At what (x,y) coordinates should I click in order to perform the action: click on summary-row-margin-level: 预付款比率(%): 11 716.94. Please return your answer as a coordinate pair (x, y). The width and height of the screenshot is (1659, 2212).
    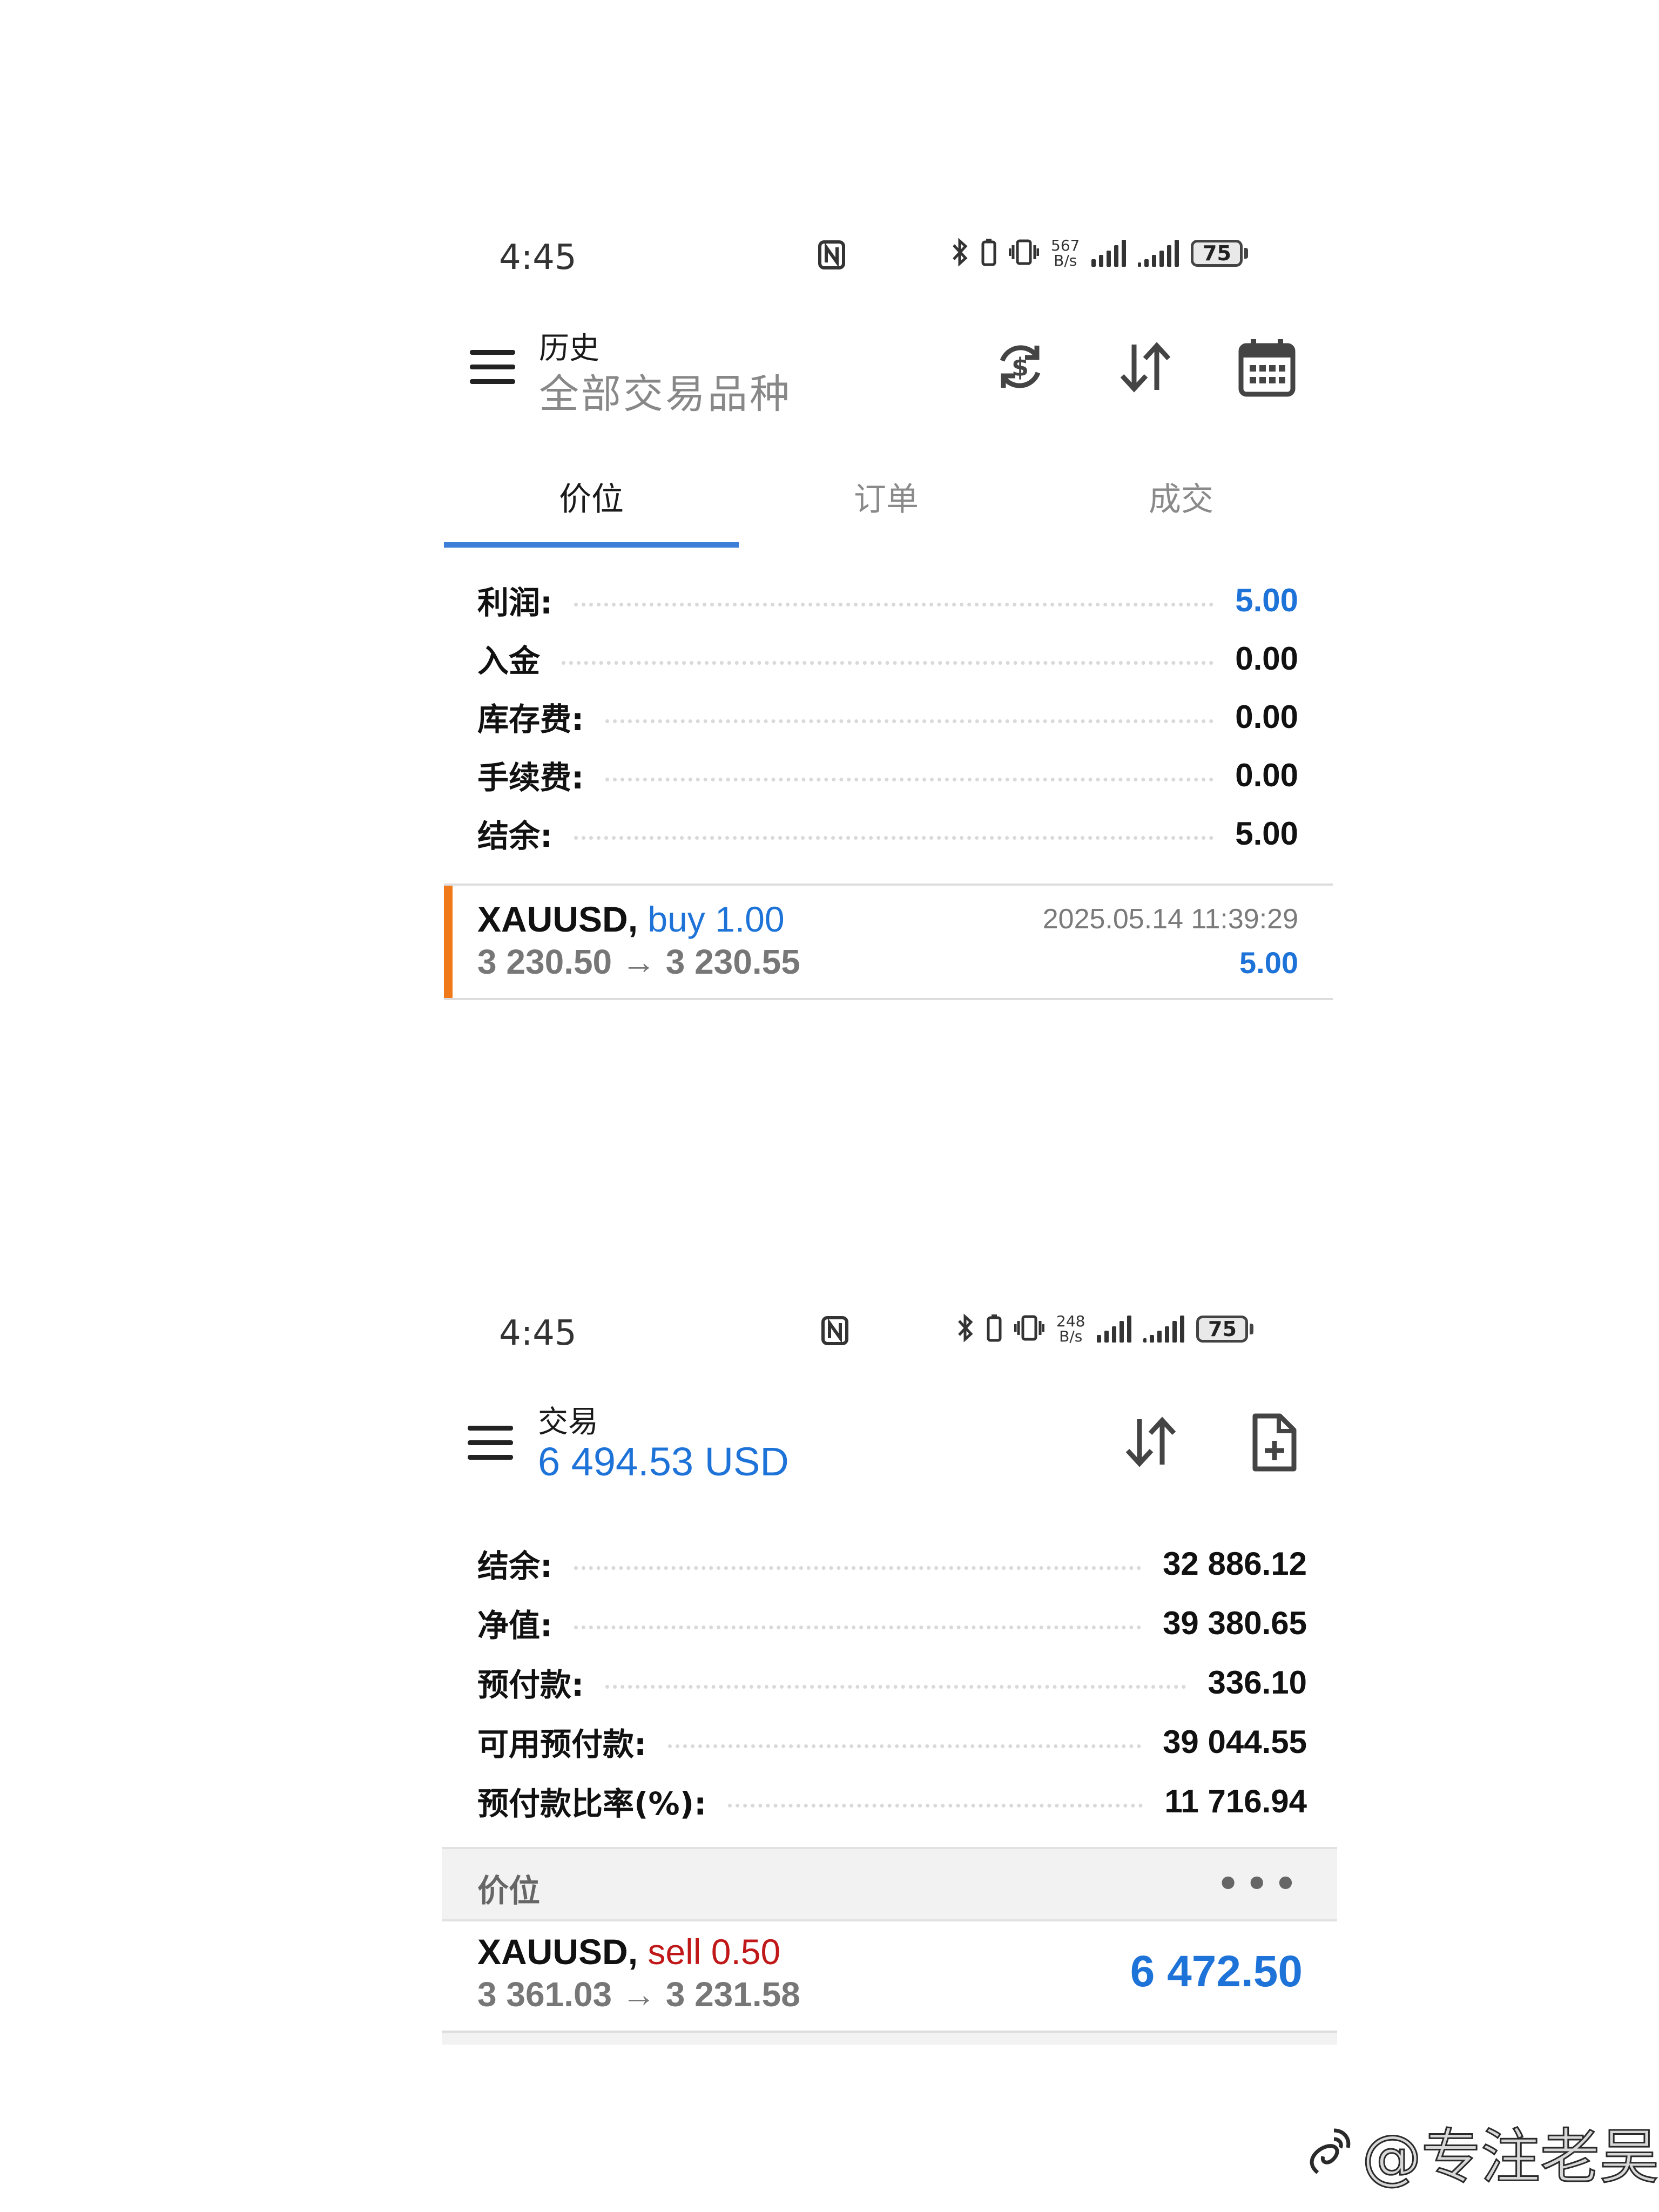
    Looking at the image, I should click on (892, 1801).